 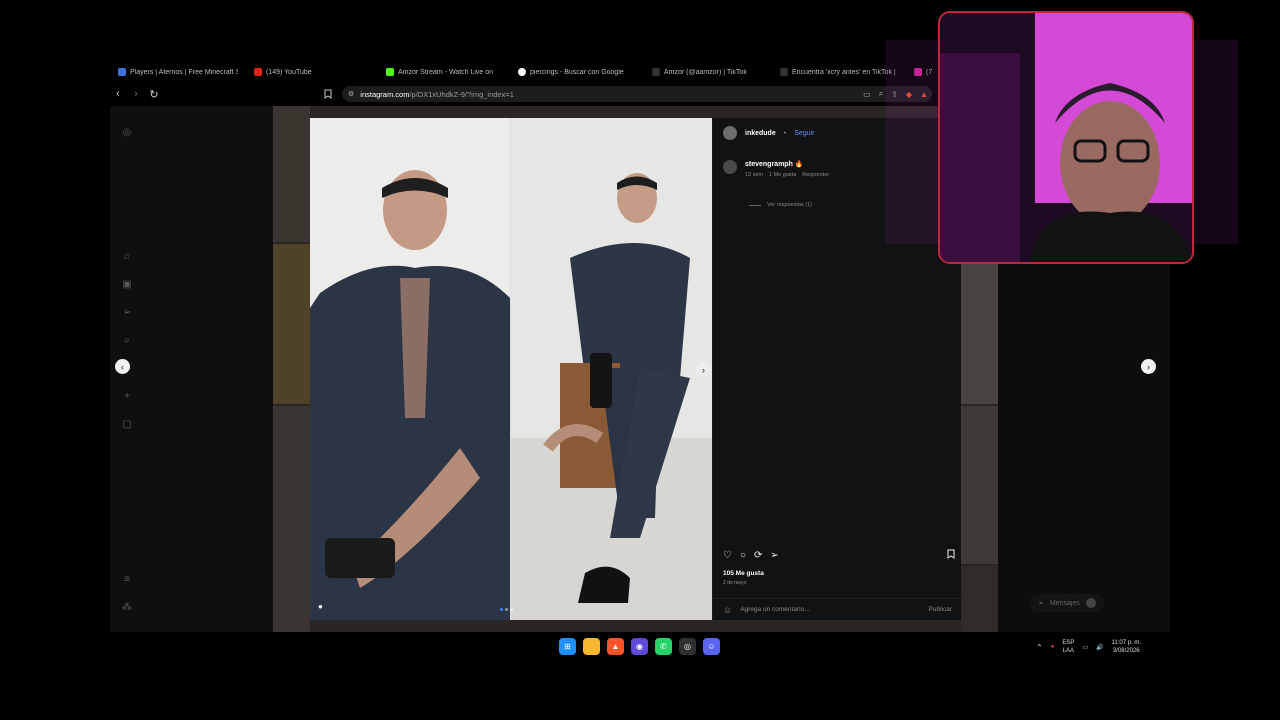 I want to click on file-explorer-icon, so click(x=591, y=646).